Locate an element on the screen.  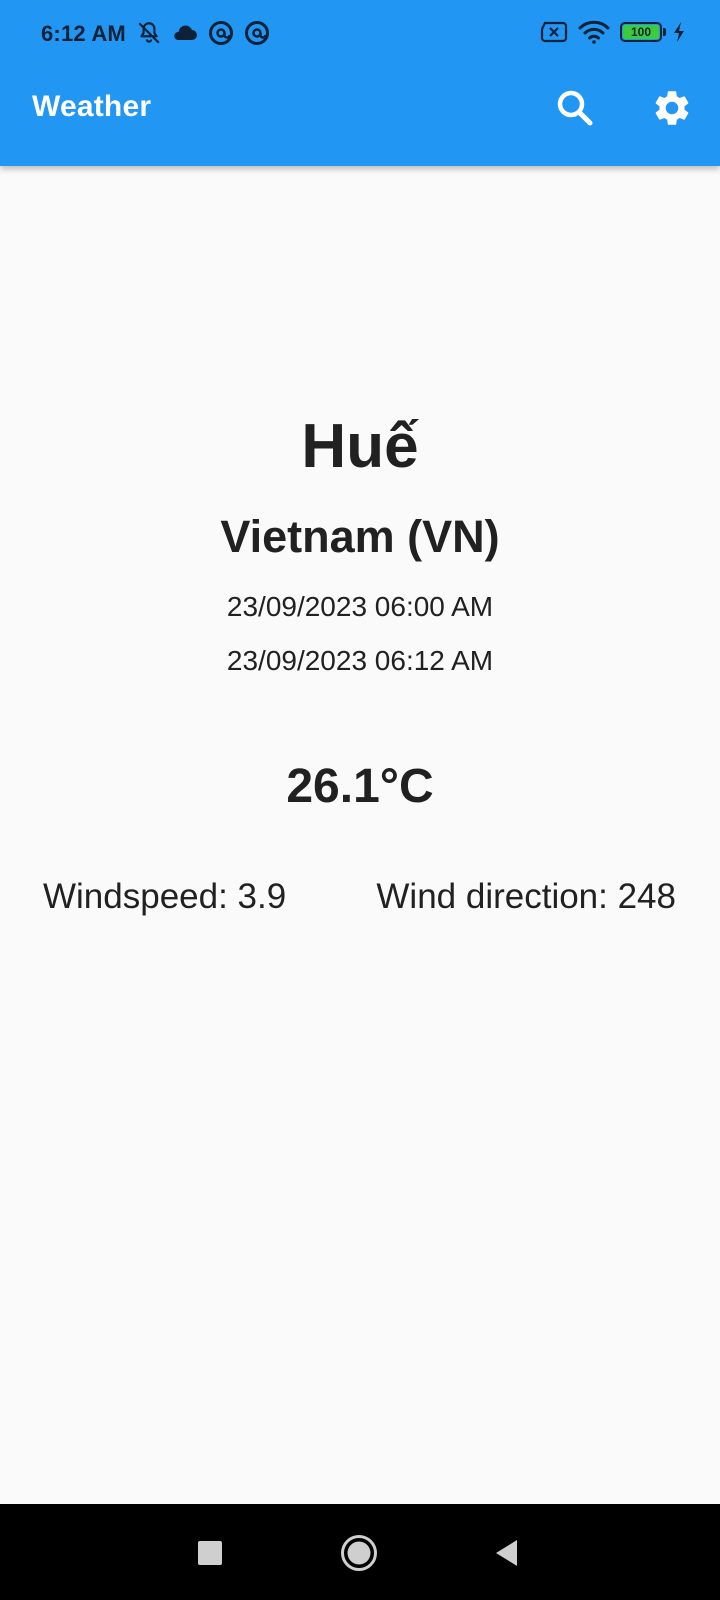
search-icon is located at coordinates (575, 108).